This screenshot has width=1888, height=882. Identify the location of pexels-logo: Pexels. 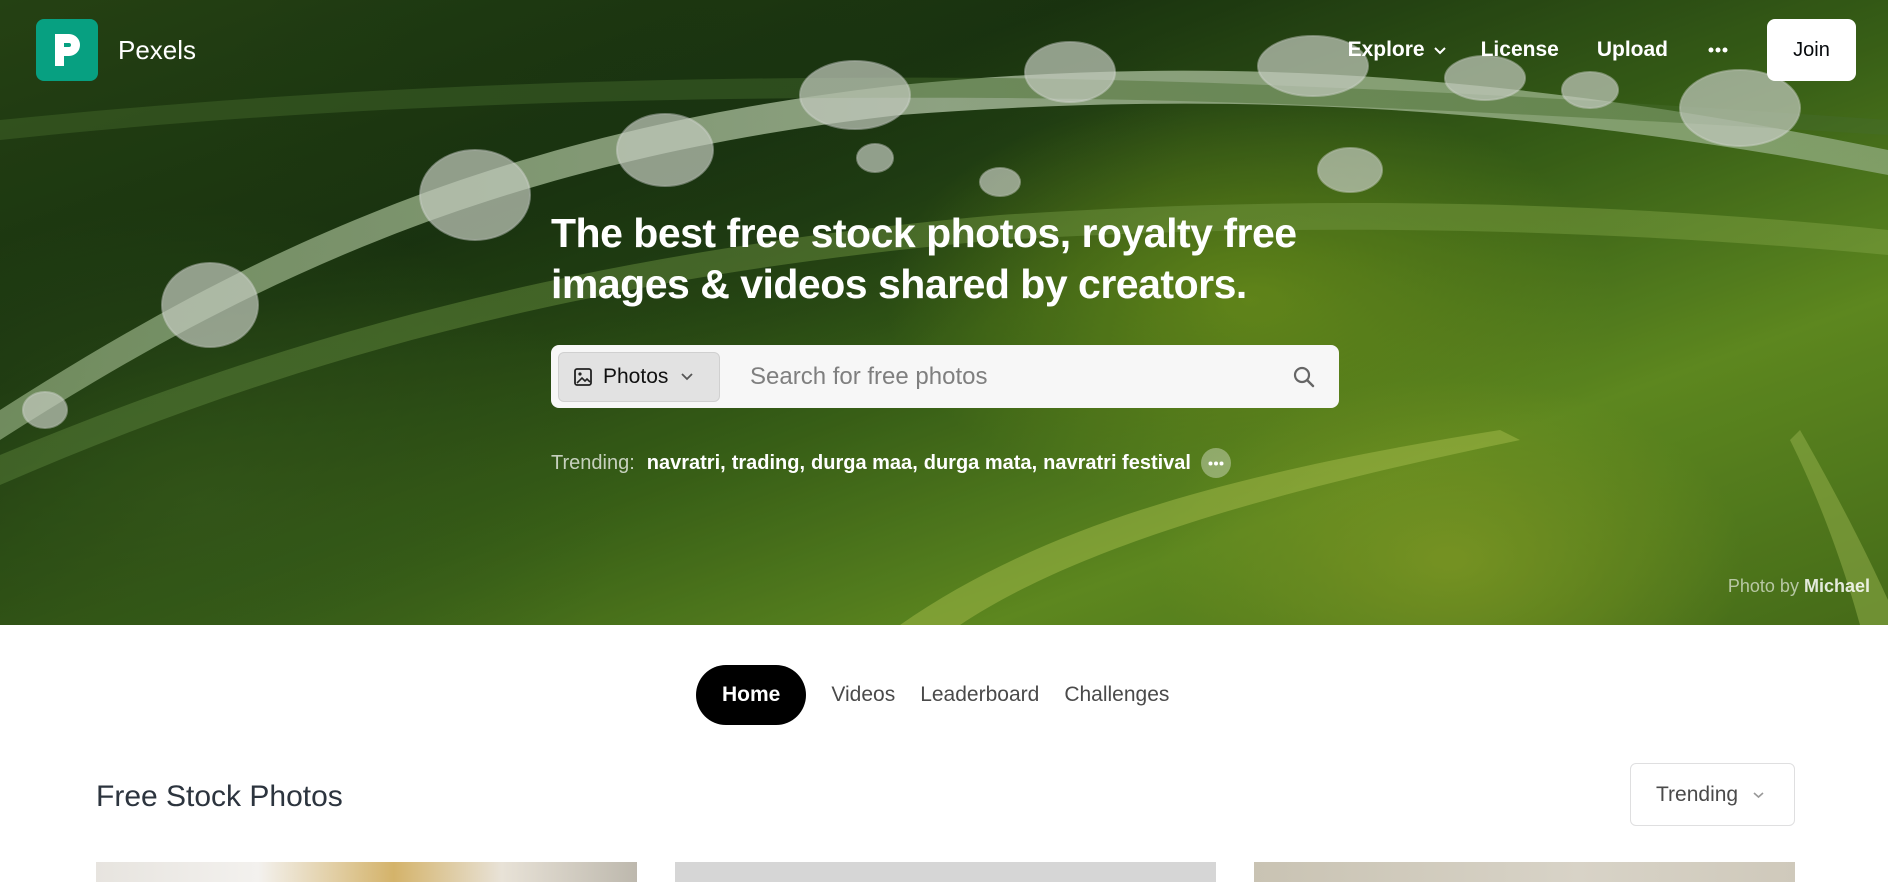
(116, 50).